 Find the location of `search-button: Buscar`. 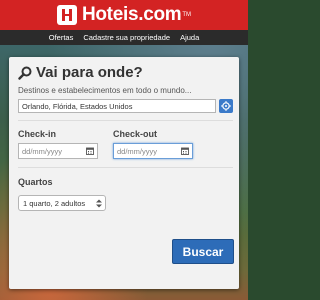

search-button: Buscar is located at coordinates (203, 251).